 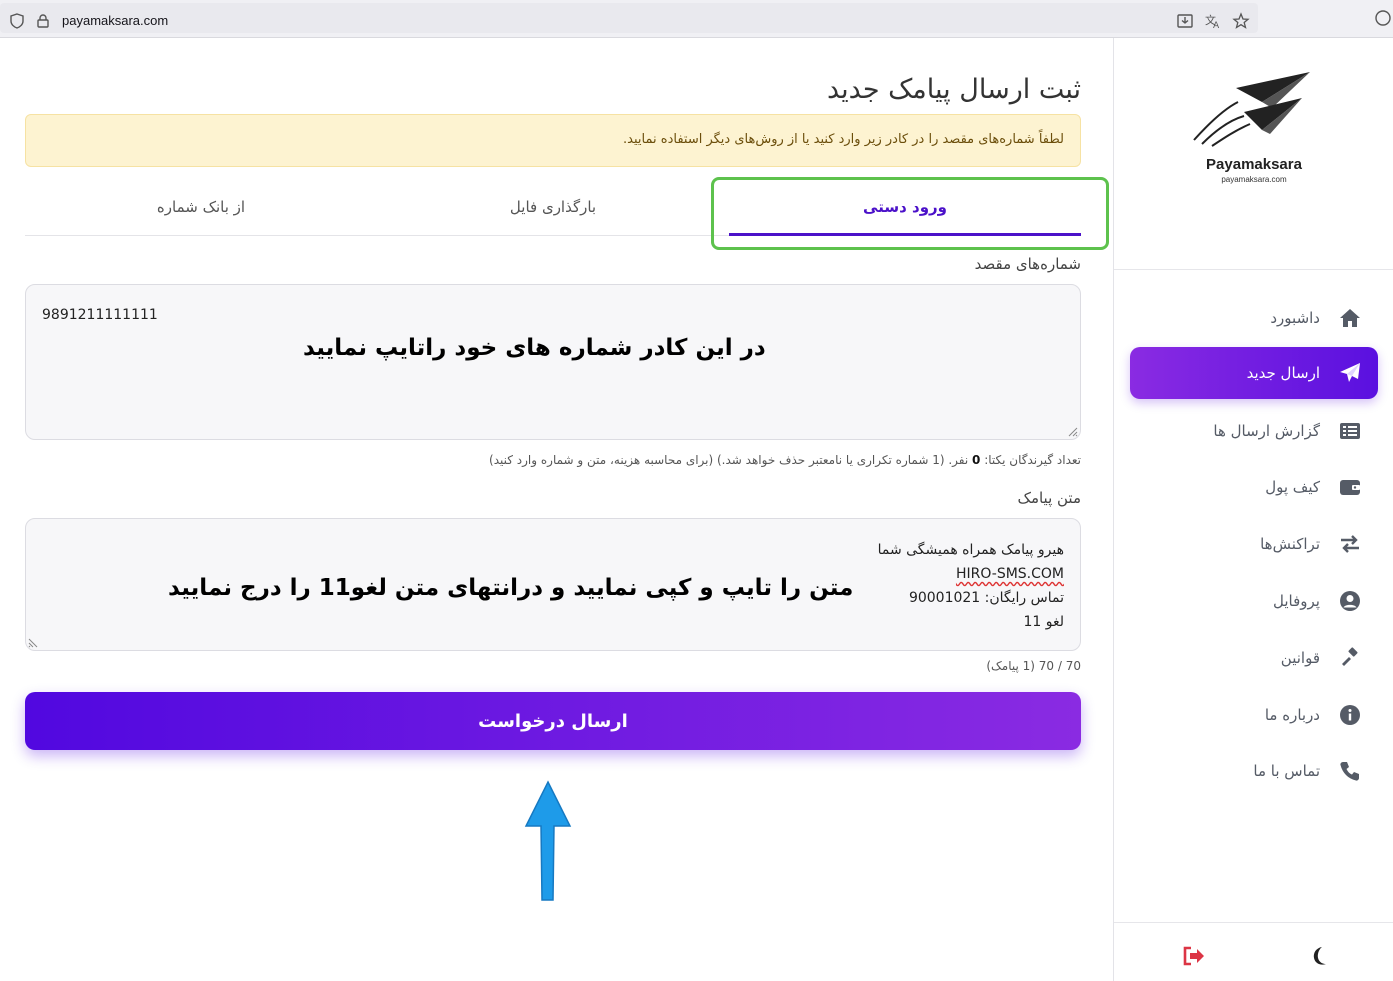 What do you see at coordinates (1292, 715) in the screenshot?
I see `sidebar-item-label: درباره ما` at bounding box center [1292, 715].